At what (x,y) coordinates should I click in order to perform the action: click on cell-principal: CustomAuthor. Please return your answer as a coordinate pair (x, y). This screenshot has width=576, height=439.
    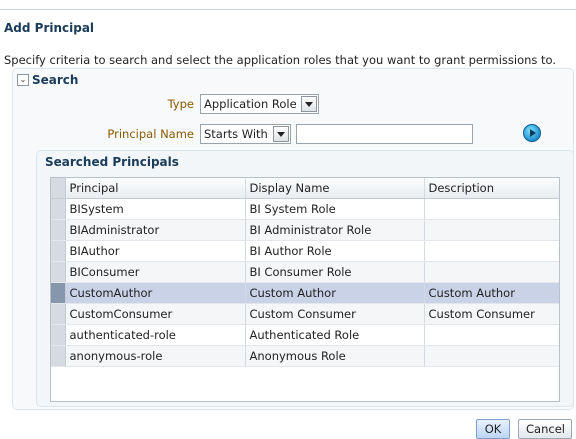
    Looking at the image, I should click on (155, 293).